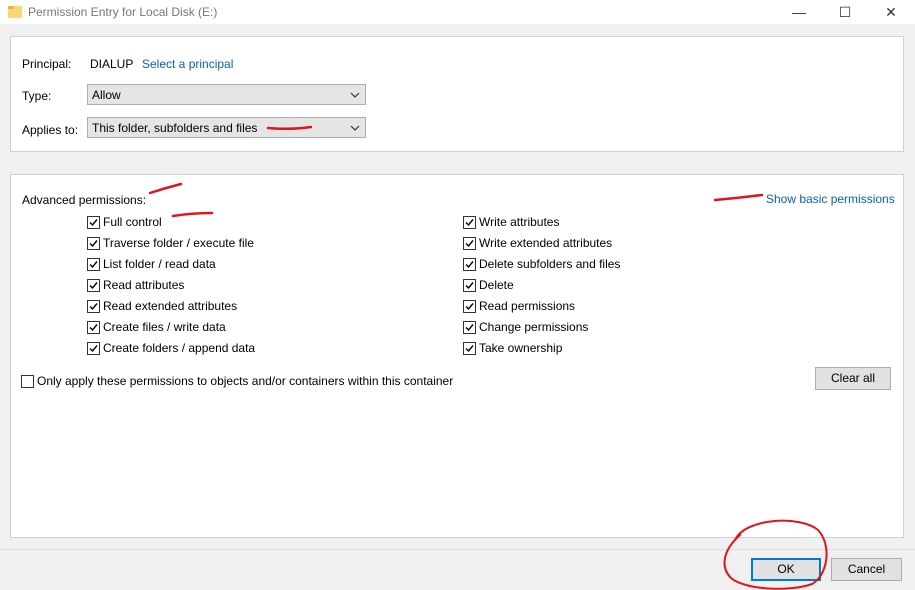  I want to click on permission-label: Write extended attributes, so click(546, 243).